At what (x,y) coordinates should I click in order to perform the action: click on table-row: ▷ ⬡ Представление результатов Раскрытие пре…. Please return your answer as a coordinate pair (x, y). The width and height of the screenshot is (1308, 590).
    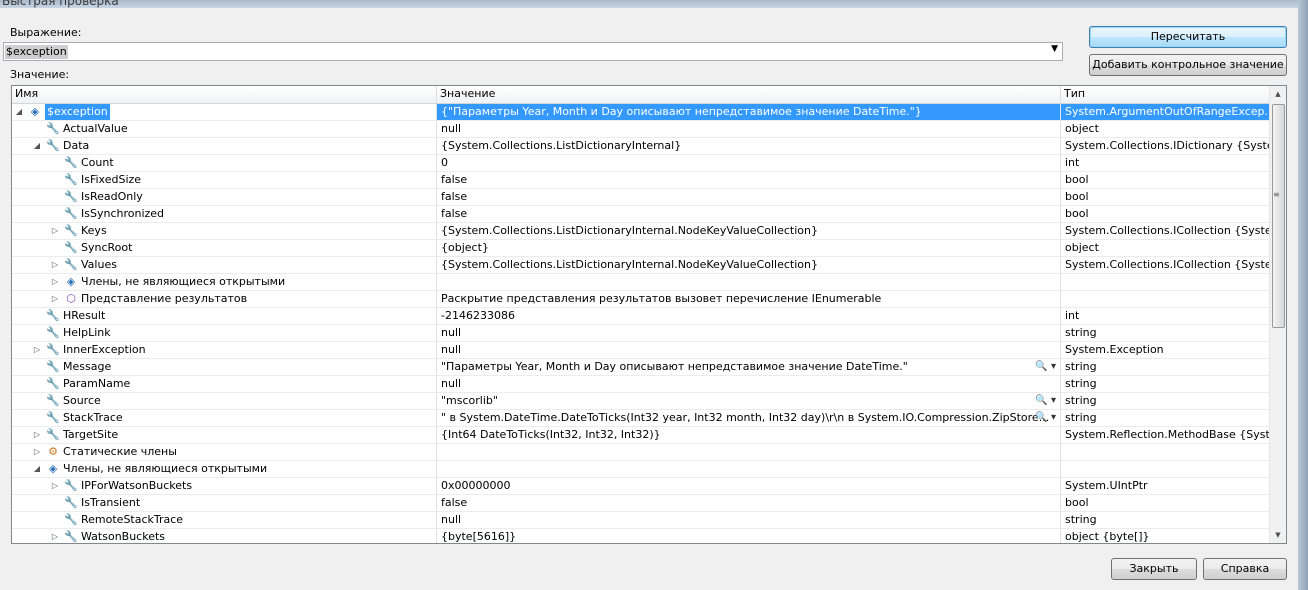
    Looking at the image, I should click on (641, 299).